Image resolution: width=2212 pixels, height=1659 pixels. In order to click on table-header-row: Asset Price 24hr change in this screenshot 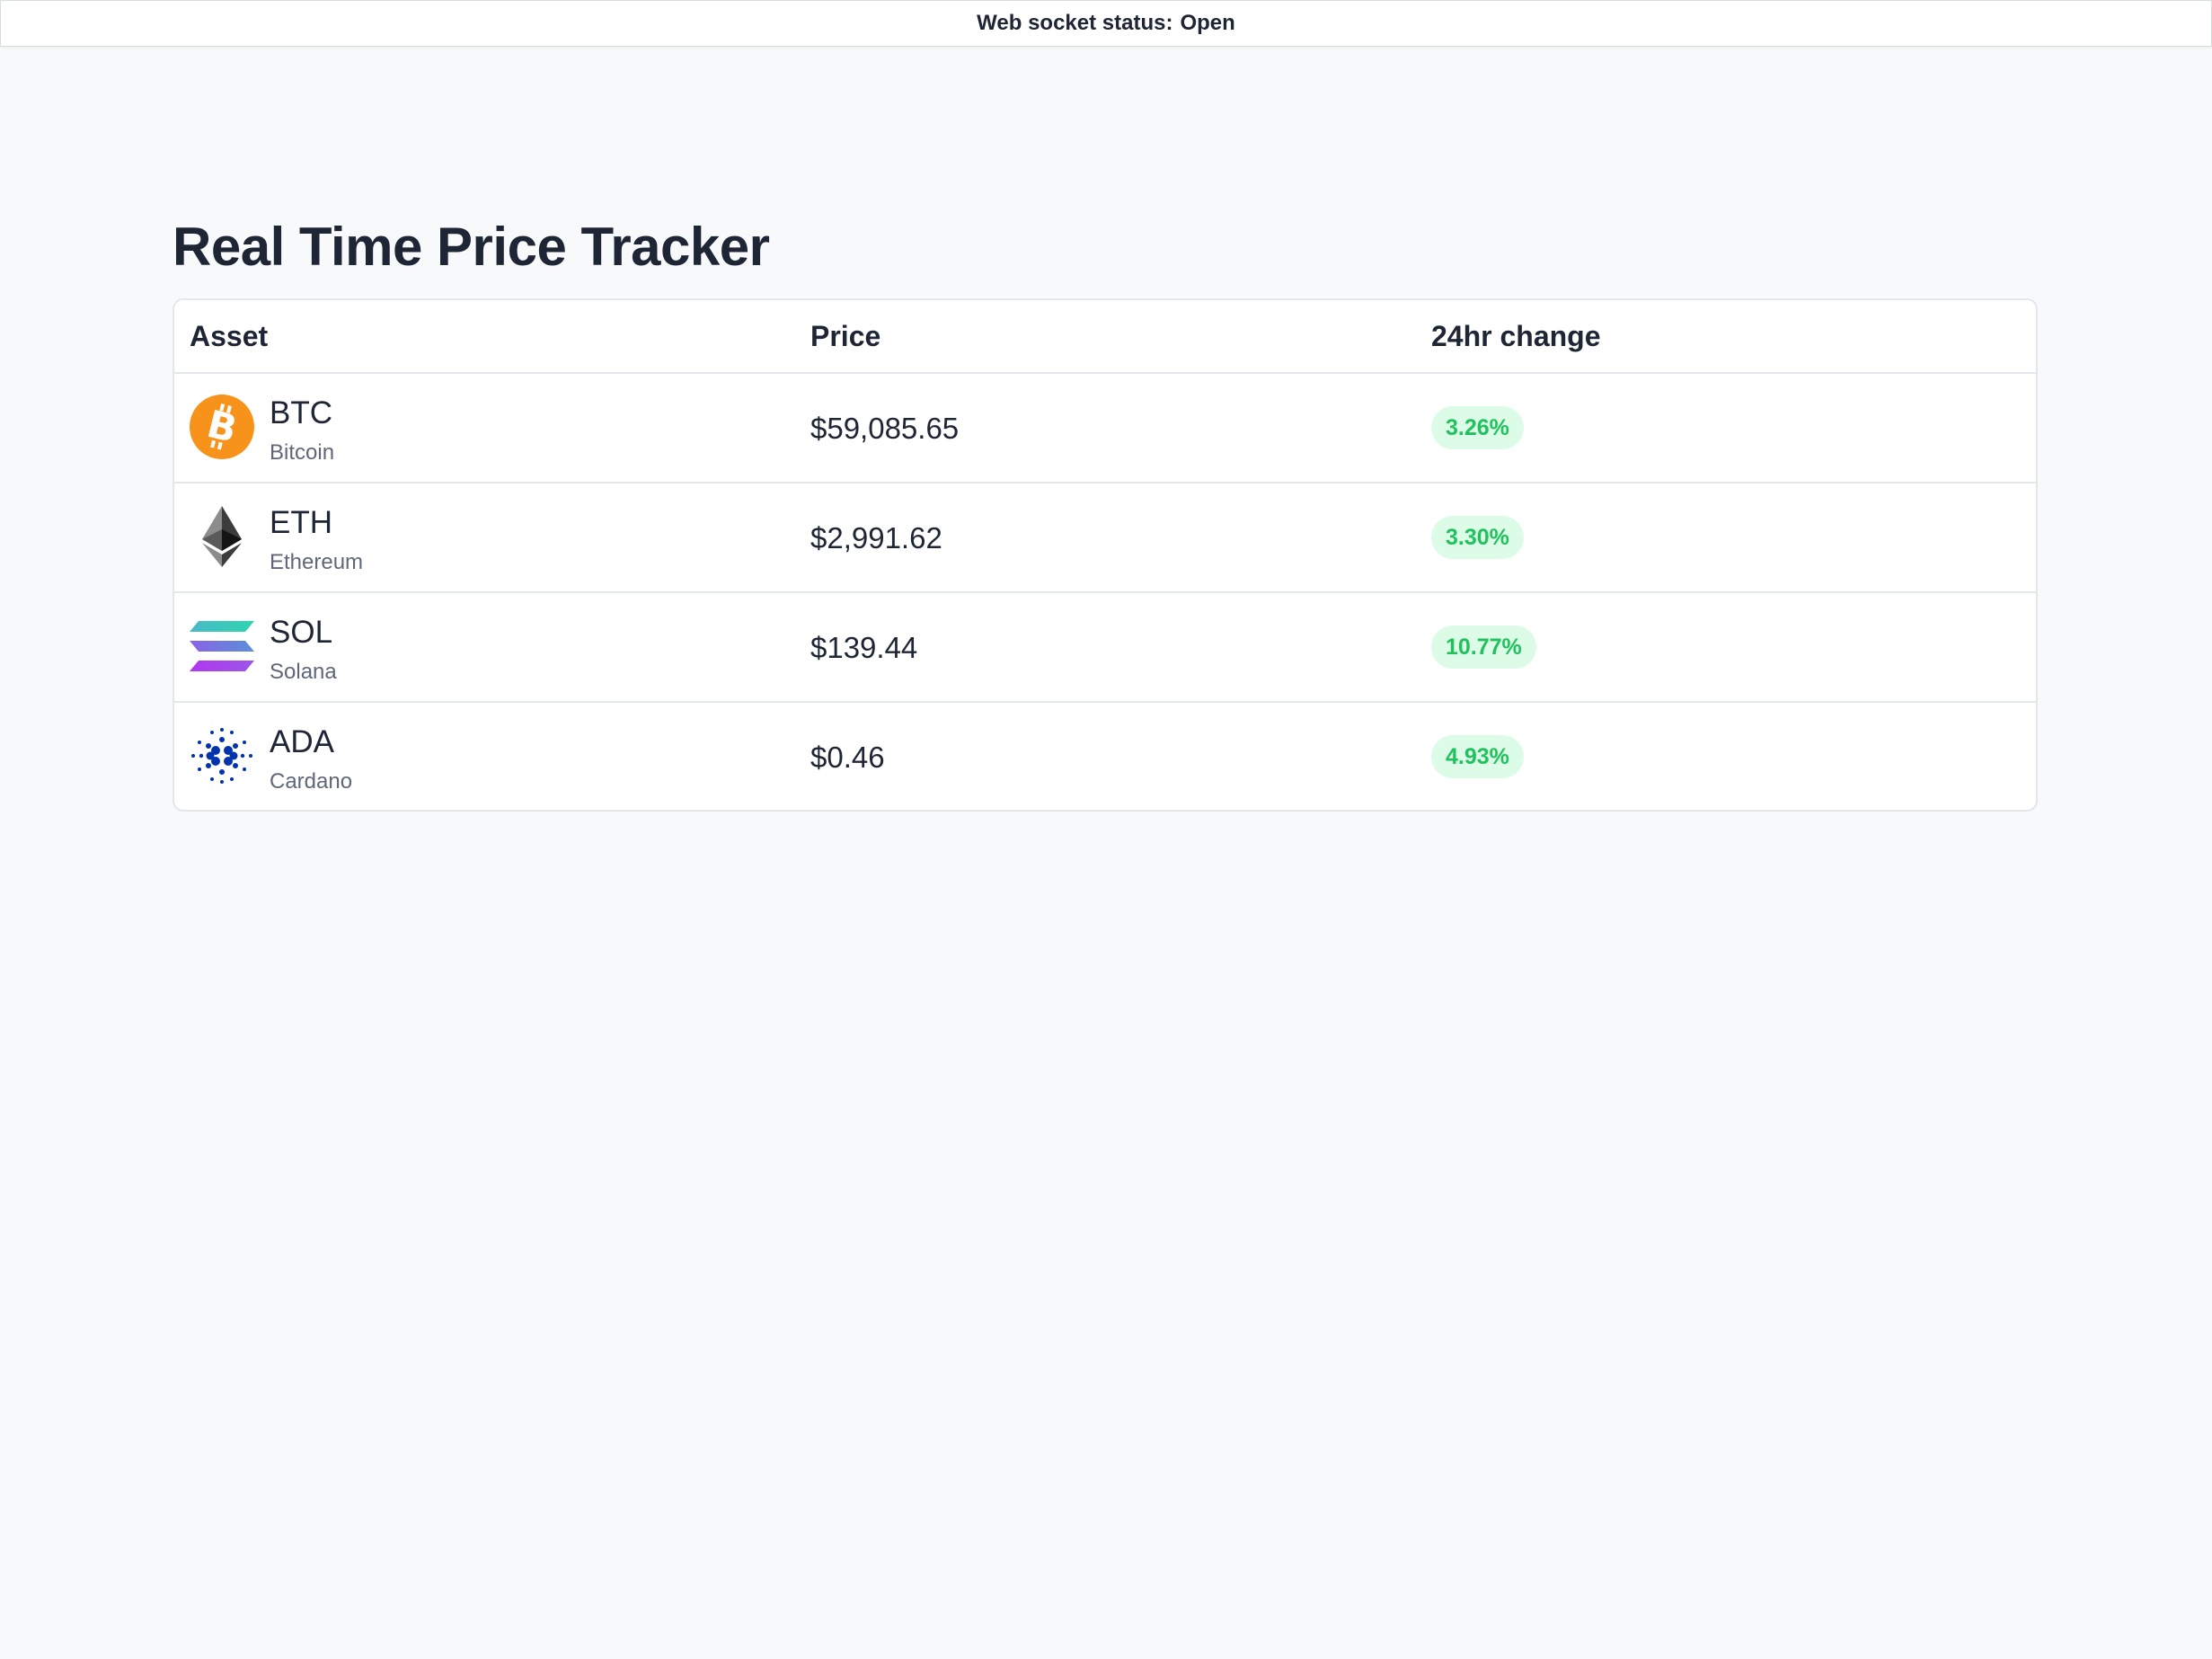, I will do `click(1105, 337)`.